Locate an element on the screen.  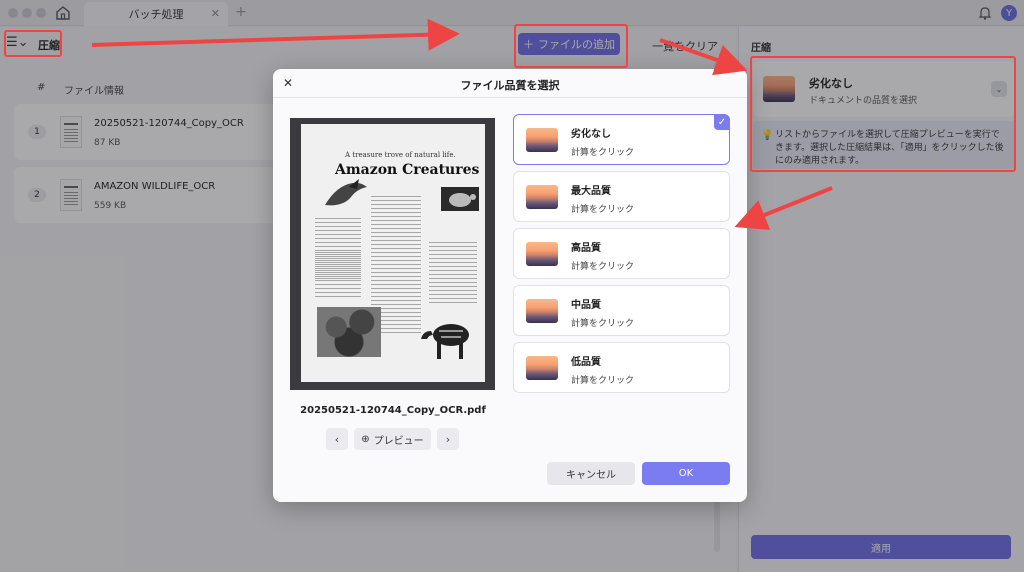
checkmark-icon: ✓ is located at coordinates (722, 122).